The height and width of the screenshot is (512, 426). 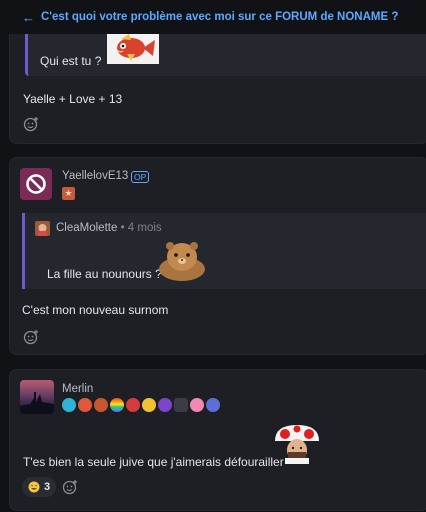 I want to click on arrow-left-icon: ←, so click(x=28, y=17).